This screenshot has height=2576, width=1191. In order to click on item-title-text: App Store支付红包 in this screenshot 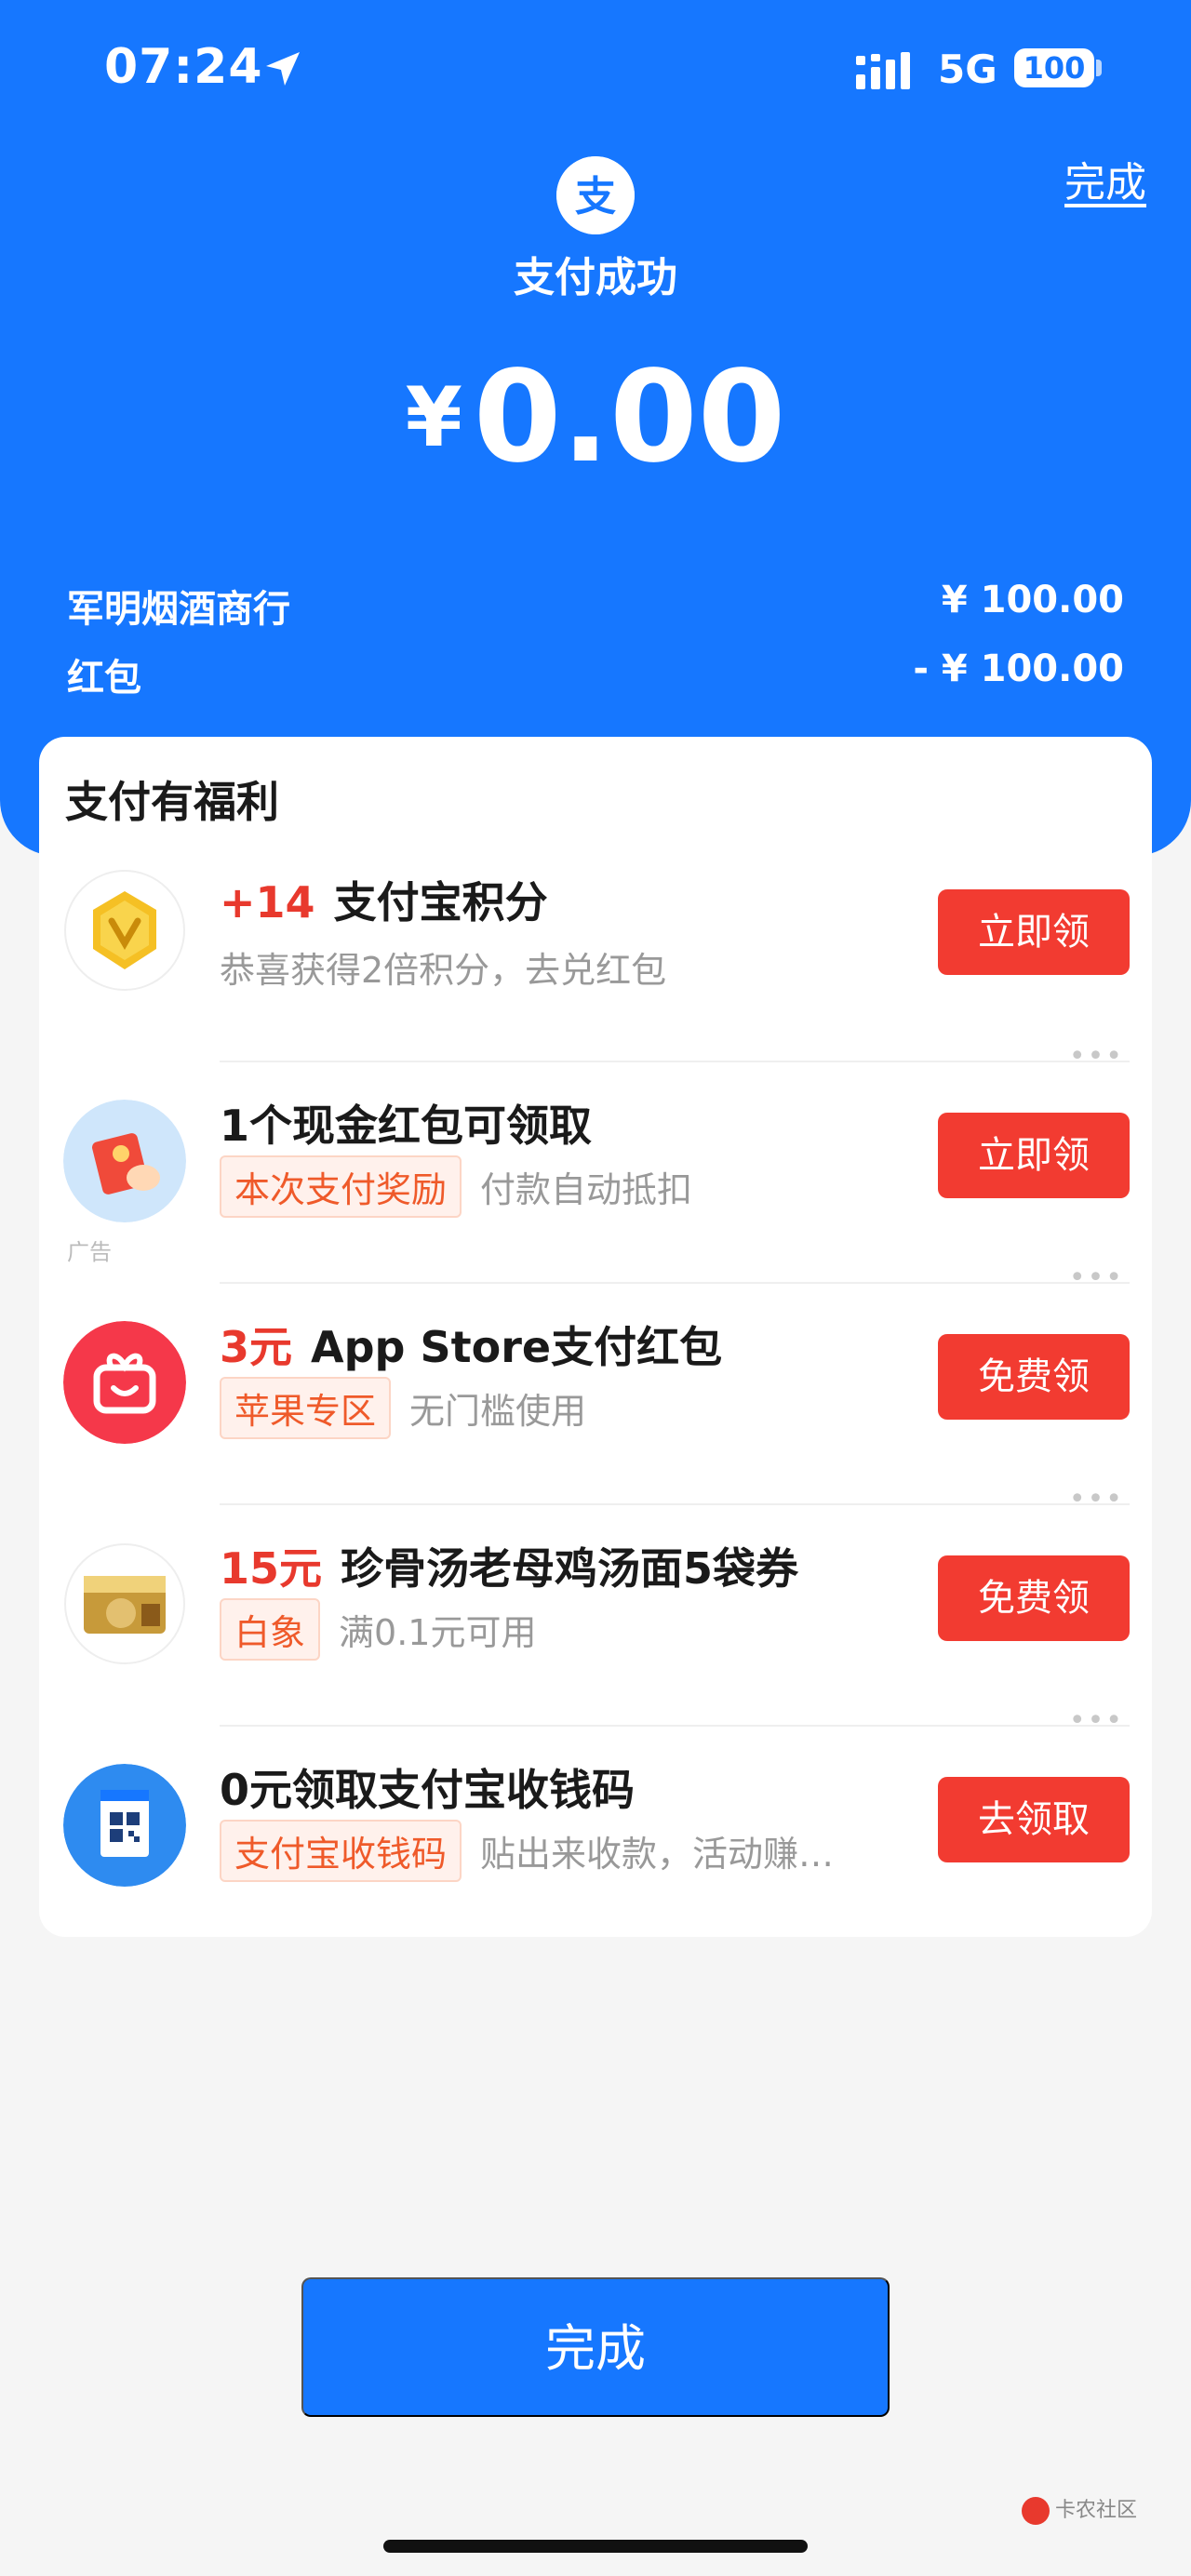, I will do `click(517, 1347)`.